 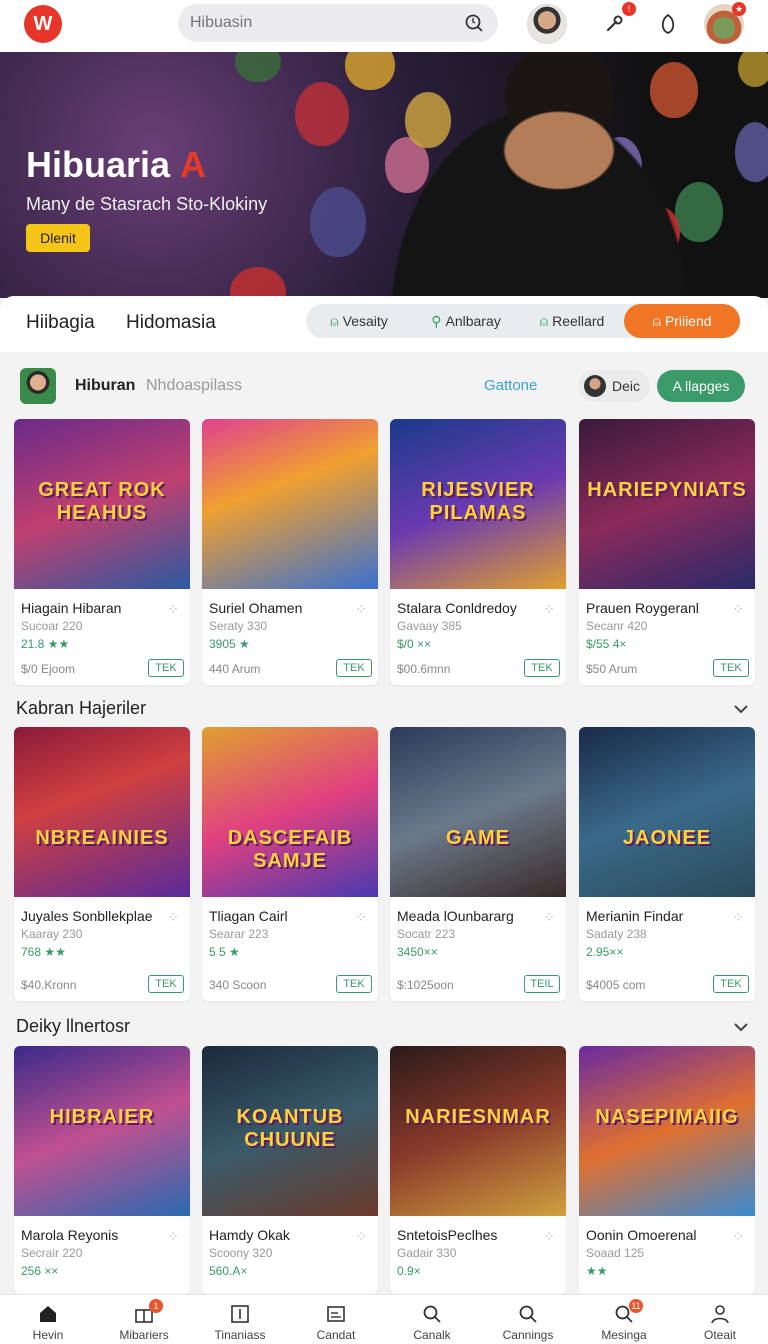 What do you see at coordinates (102, 504) in the screenshot?
I see `game-thumbnail: GREAT ROK HEAHUS` at bounding box center [102, 504].